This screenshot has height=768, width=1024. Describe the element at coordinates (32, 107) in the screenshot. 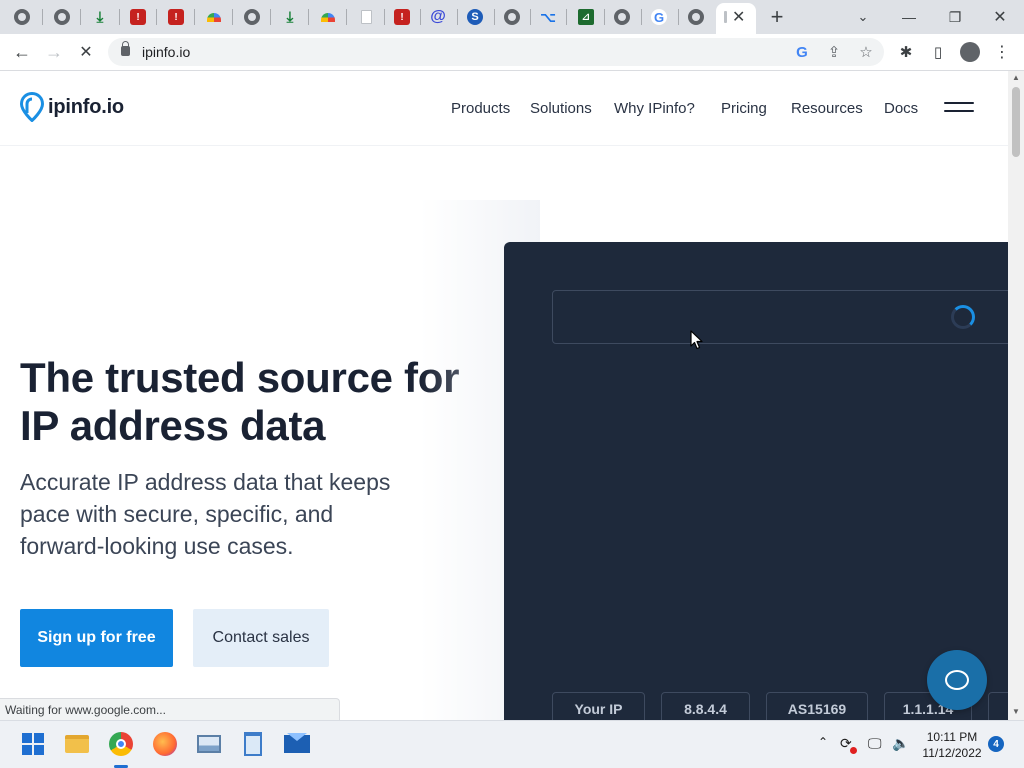

I see `location-pin-logo-icon` at that location.